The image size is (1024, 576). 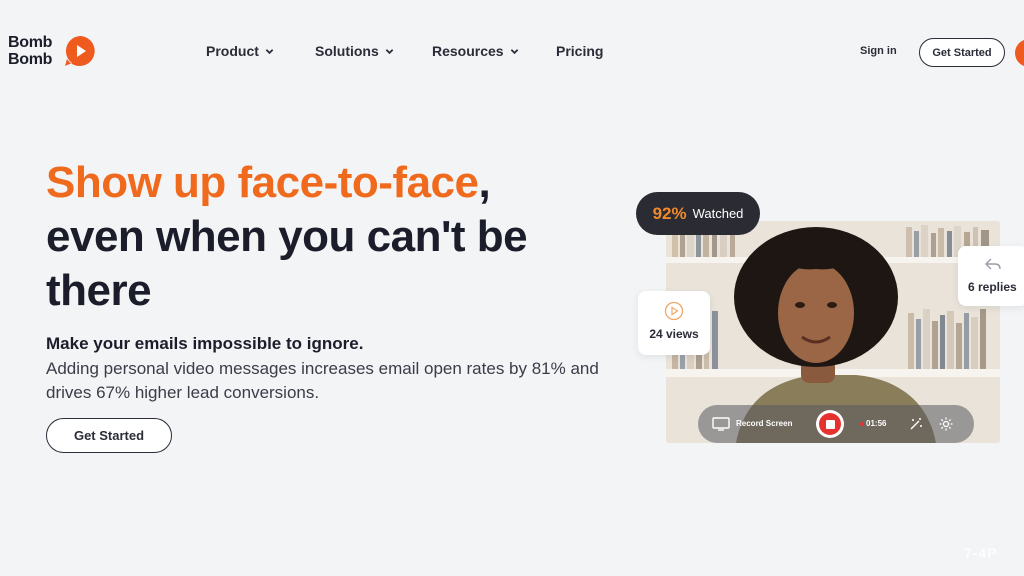 What do you see at coordinates (718, 213) in the screenshot?
I see `watched-label: Watched` at bounding box center [718, 213].